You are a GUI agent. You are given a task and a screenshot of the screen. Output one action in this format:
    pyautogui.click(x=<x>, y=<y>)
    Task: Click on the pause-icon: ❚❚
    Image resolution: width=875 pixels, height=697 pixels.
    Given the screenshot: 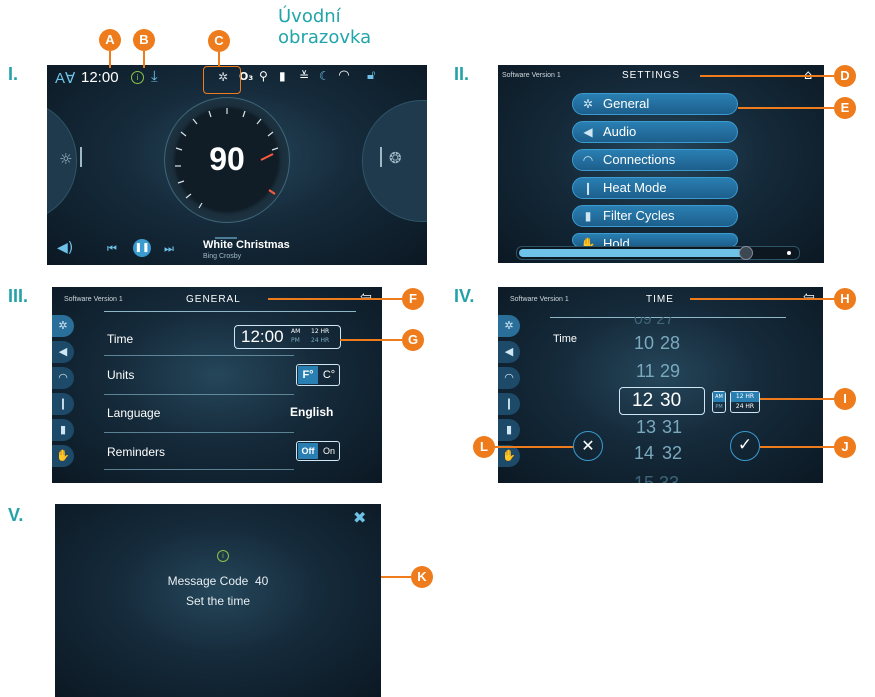 What is the action you would take?
    pyautogui.click(x=142, y=248)
    